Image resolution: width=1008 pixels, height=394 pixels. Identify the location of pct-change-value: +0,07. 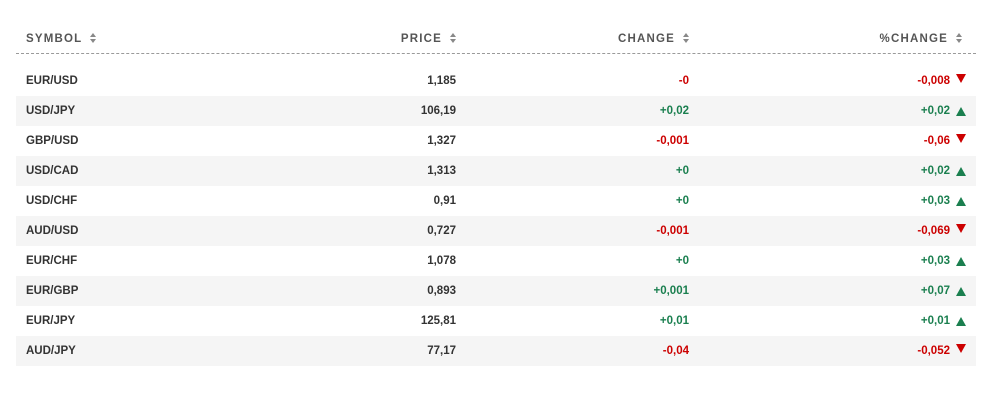
(935, 291).